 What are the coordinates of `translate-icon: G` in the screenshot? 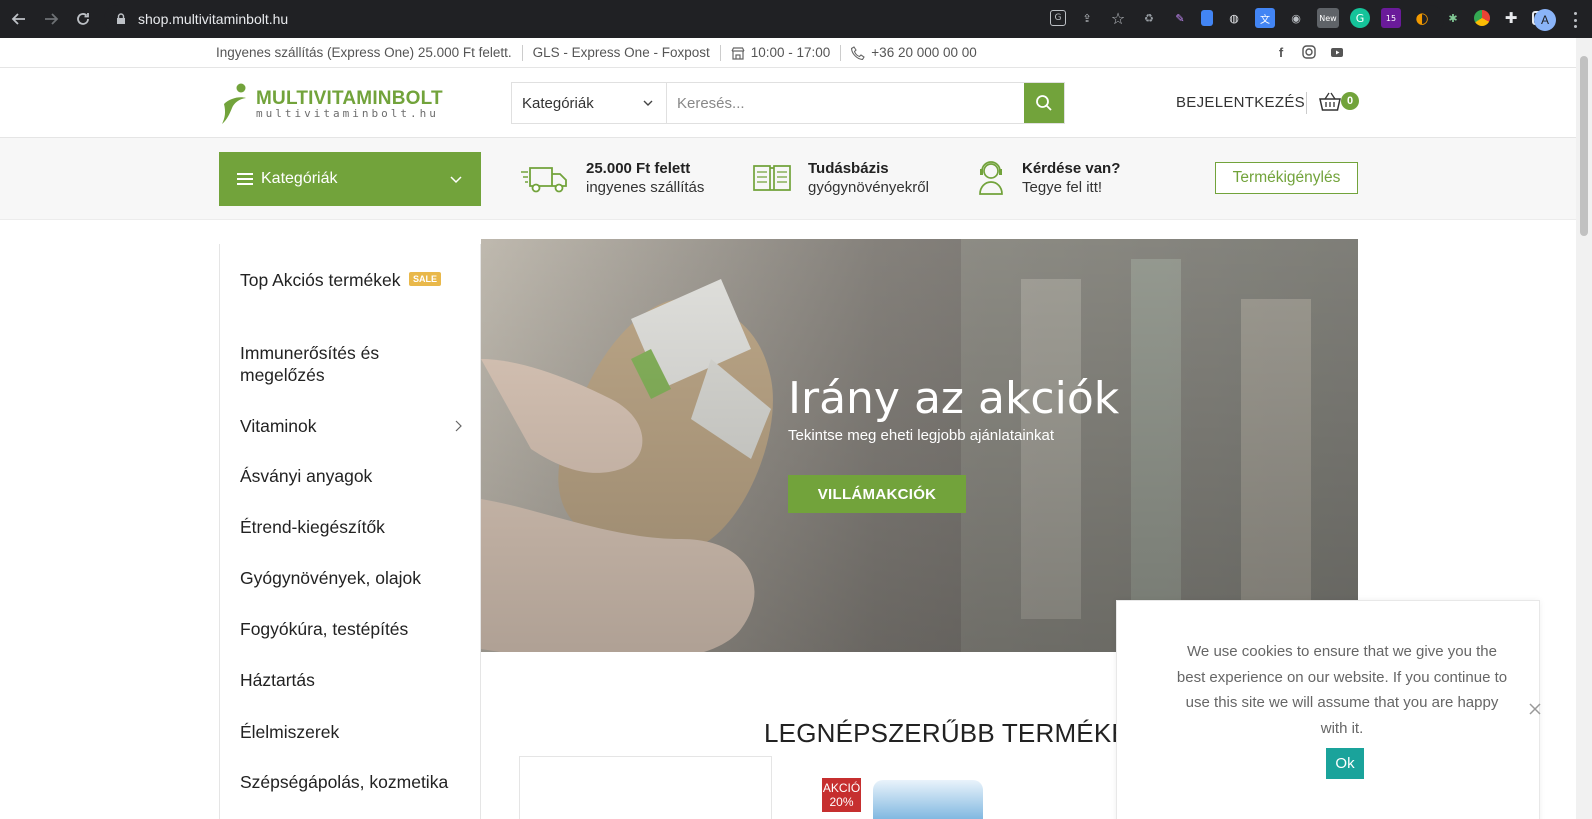 It's located at (1058, 18).